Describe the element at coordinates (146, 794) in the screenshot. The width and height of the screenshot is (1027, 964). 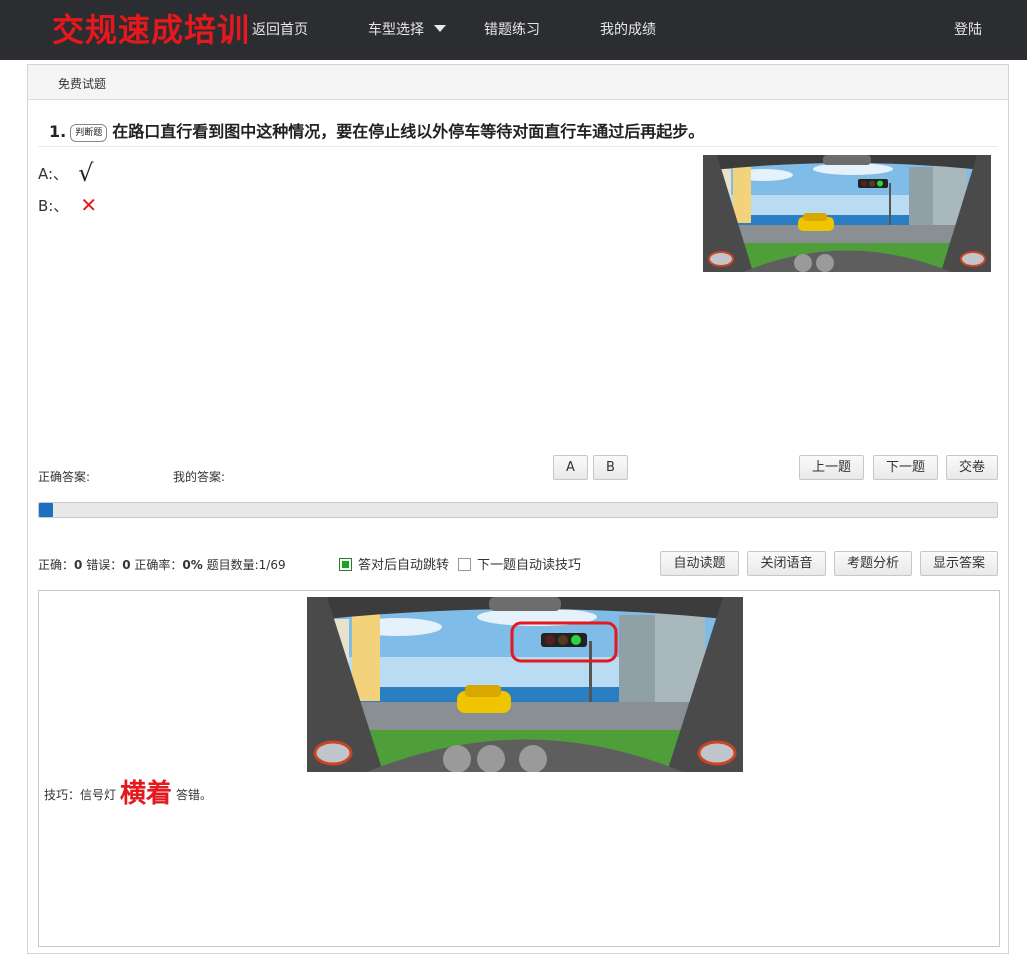
I see `tip-keyword: 横着` at that location.